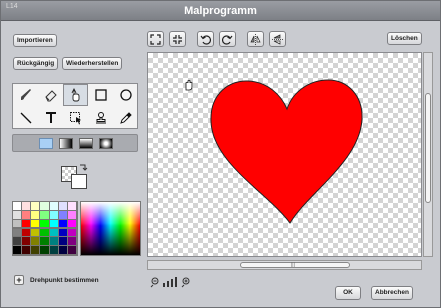 The height and width of the screenshot is (308, 441). I want to click on fill-tool, so click(75, 95).